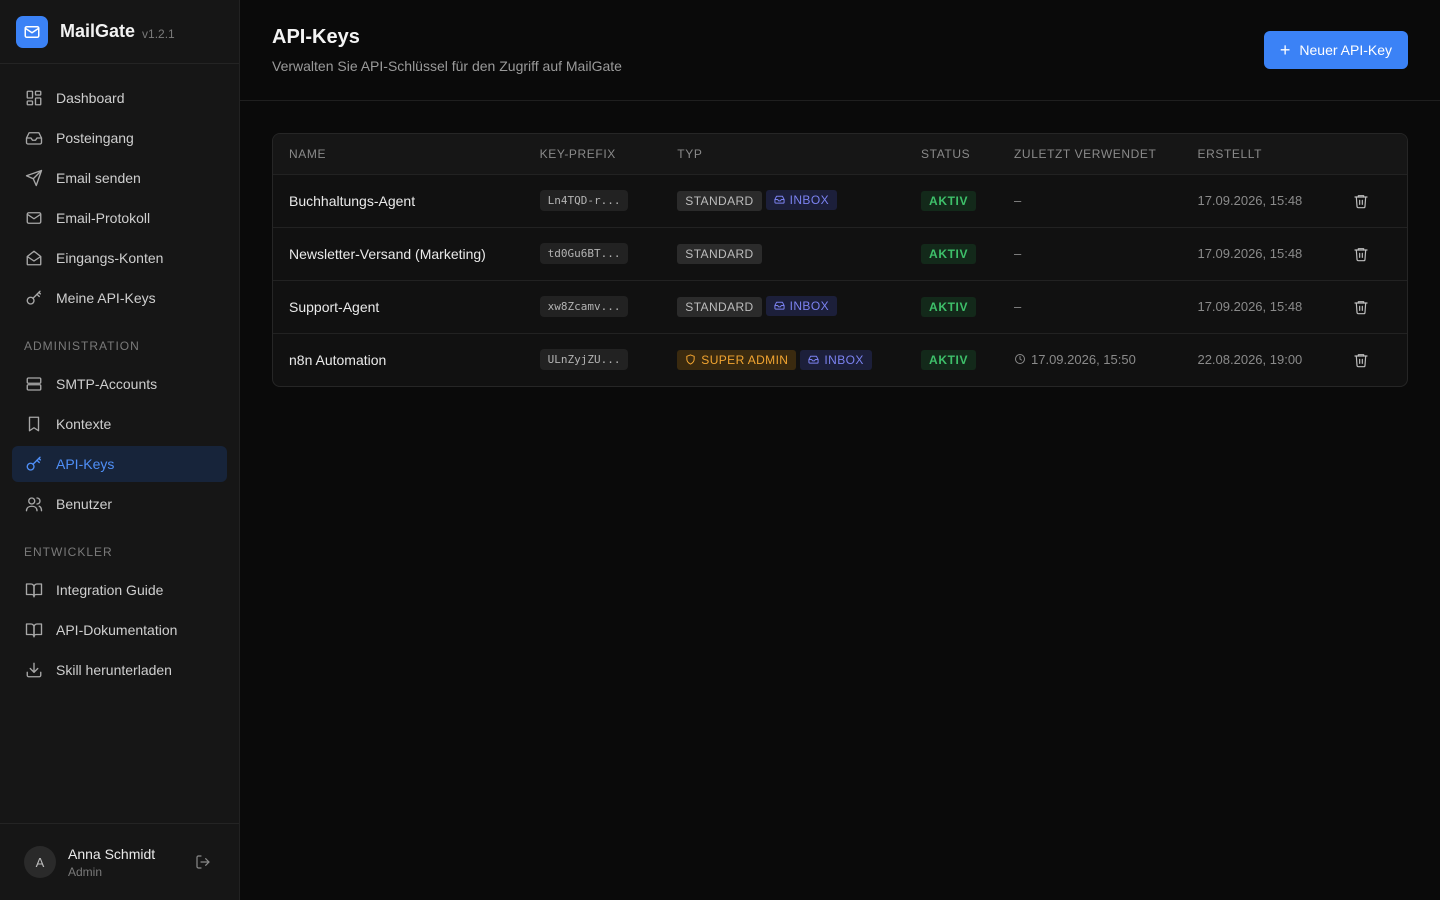 This screenshot has width=1440, height=900. What do you see at coordinates (114, 670) in the screenshot?
I see `sidebar-item-label: Skill herunterladen` at bounding box center [114, 670].